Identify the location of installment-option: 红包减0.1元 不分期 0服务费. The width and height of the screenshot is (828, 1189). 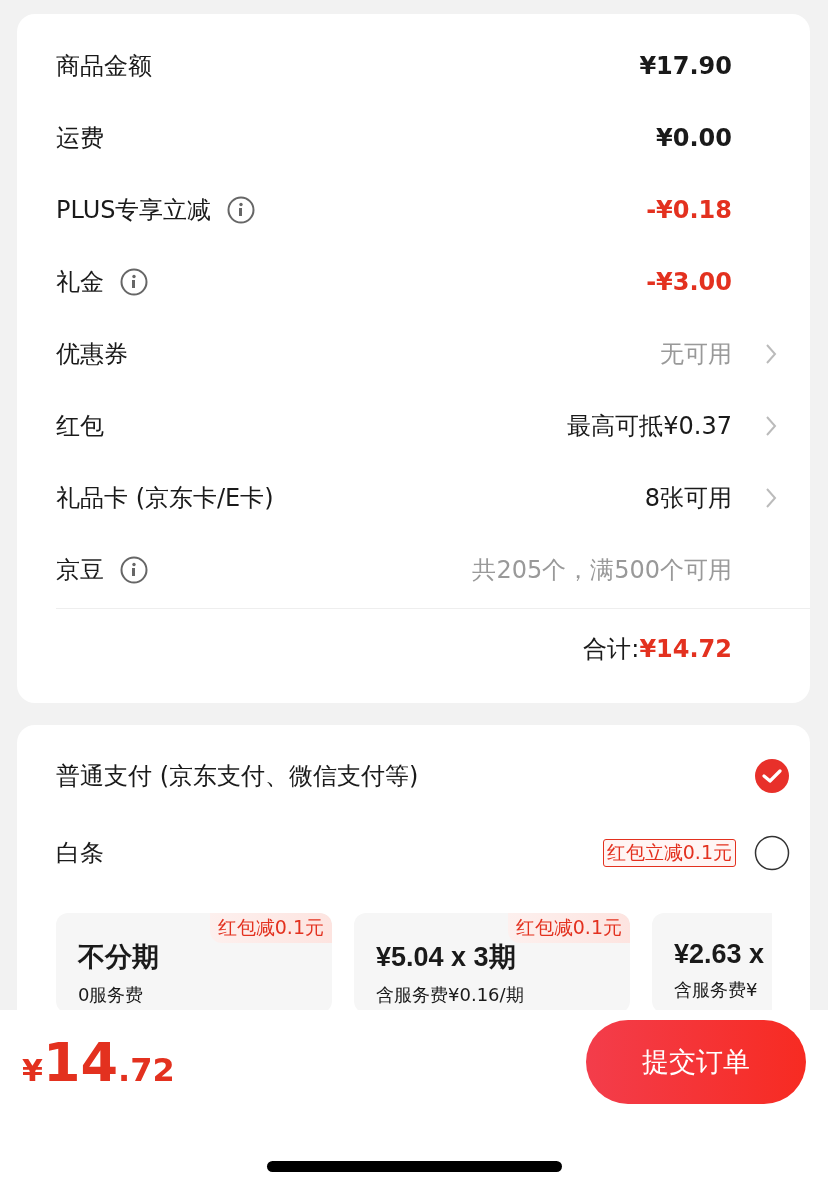
(194, 963).